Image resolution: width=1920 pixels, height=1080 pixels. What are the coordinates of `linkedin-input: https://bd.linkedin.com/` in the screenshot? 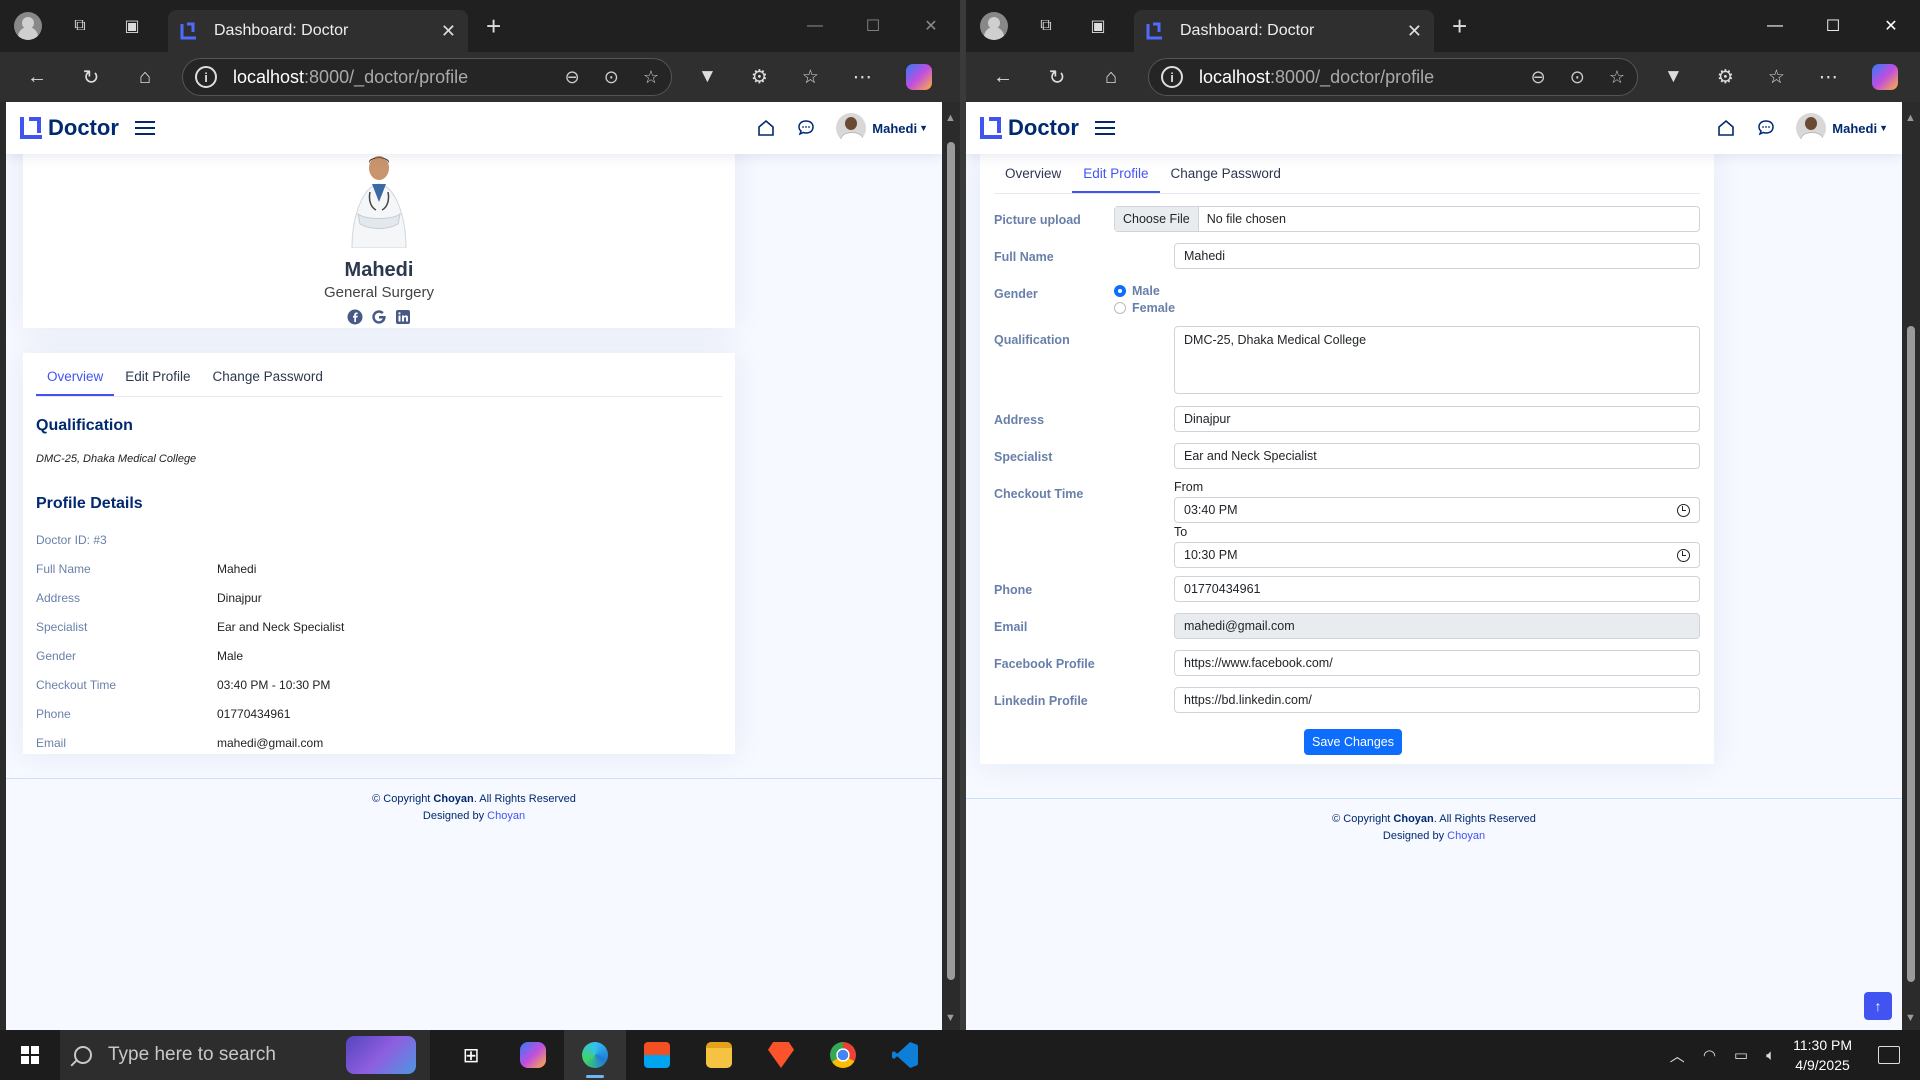 It's located at (1437, 700).